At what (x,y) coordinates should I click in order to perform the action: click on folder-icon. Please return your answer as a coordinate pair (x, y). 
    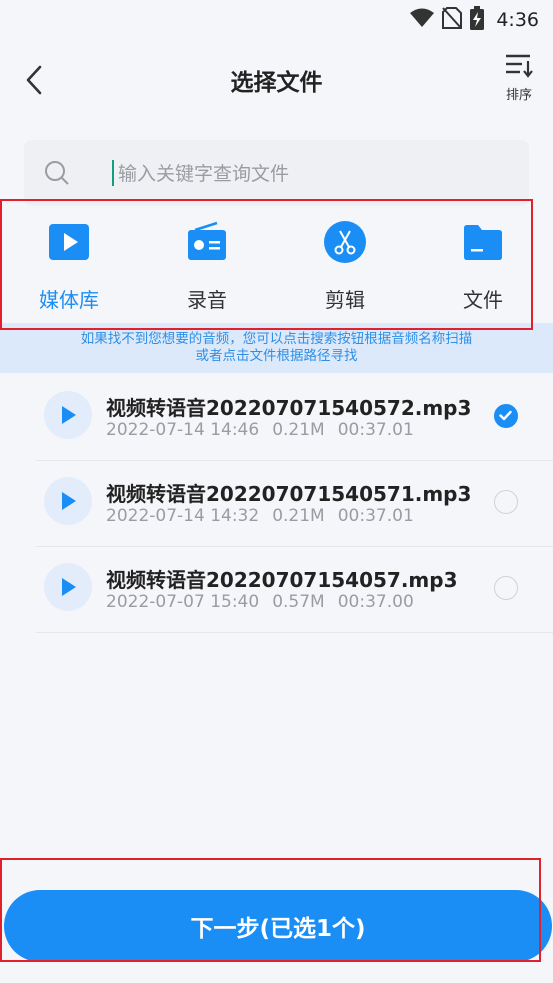
    Looking at the image, I should click on (483, 242).